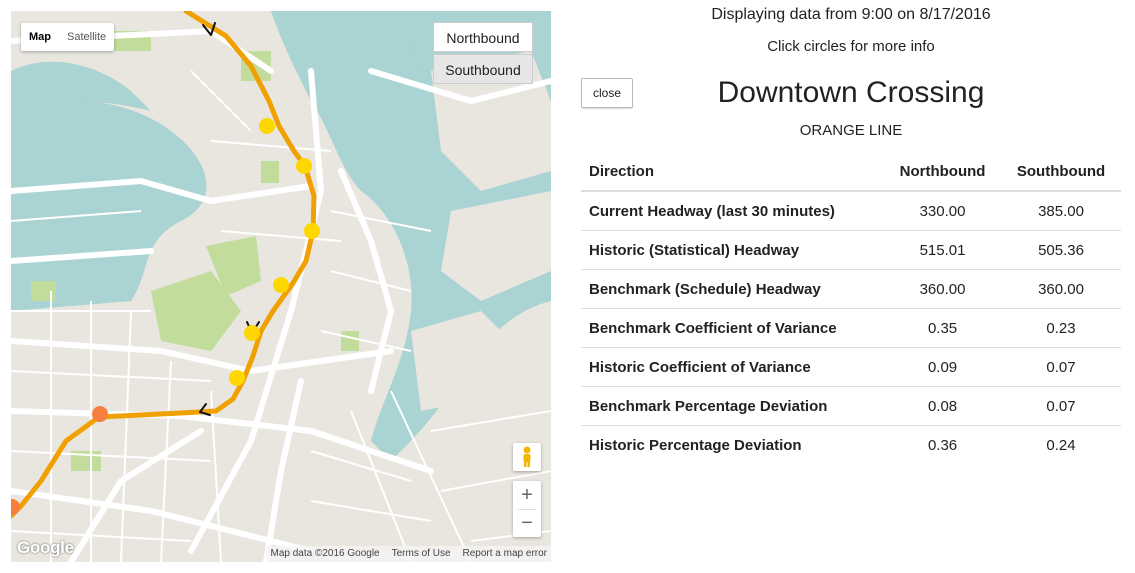  What do you see at coordinates (851, 92) in the screenshot?
I see `station-title: Downtown Crossing` at bounding box center [851, 92].